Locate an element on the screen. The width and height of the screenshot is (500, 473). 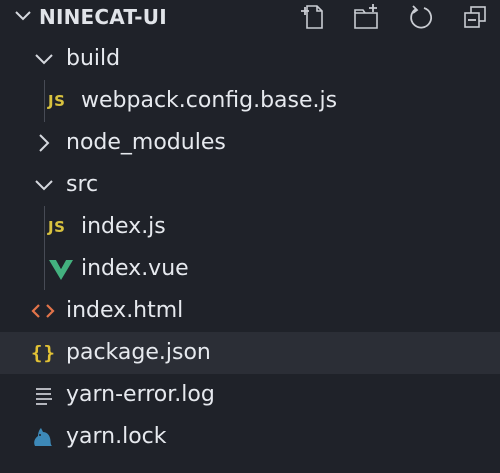
new-folder-button is located at coordinates (366, 16).